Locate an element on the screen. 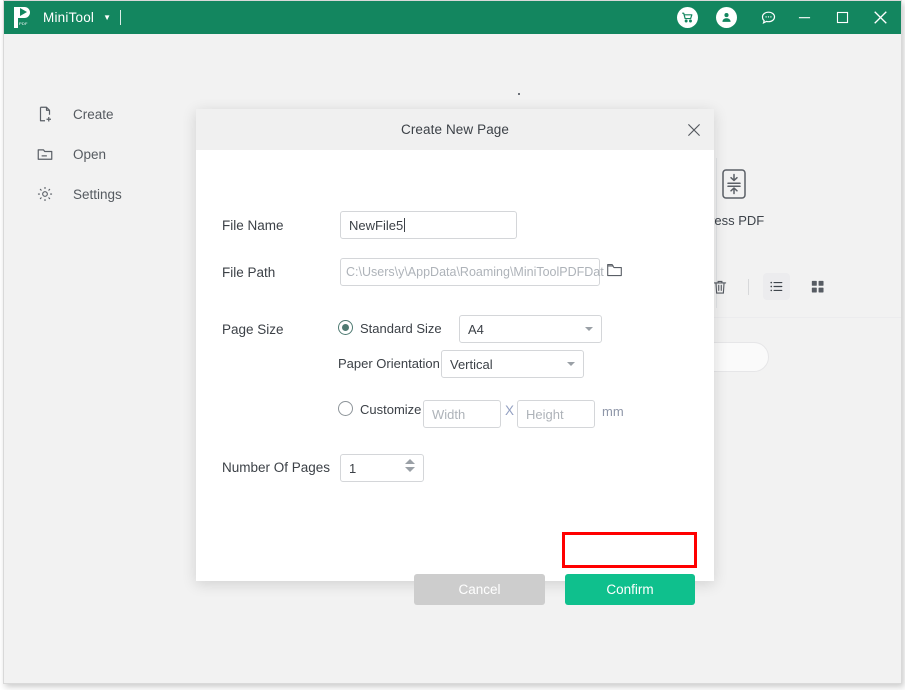  folder-icon is located at coordinates (614, 270).